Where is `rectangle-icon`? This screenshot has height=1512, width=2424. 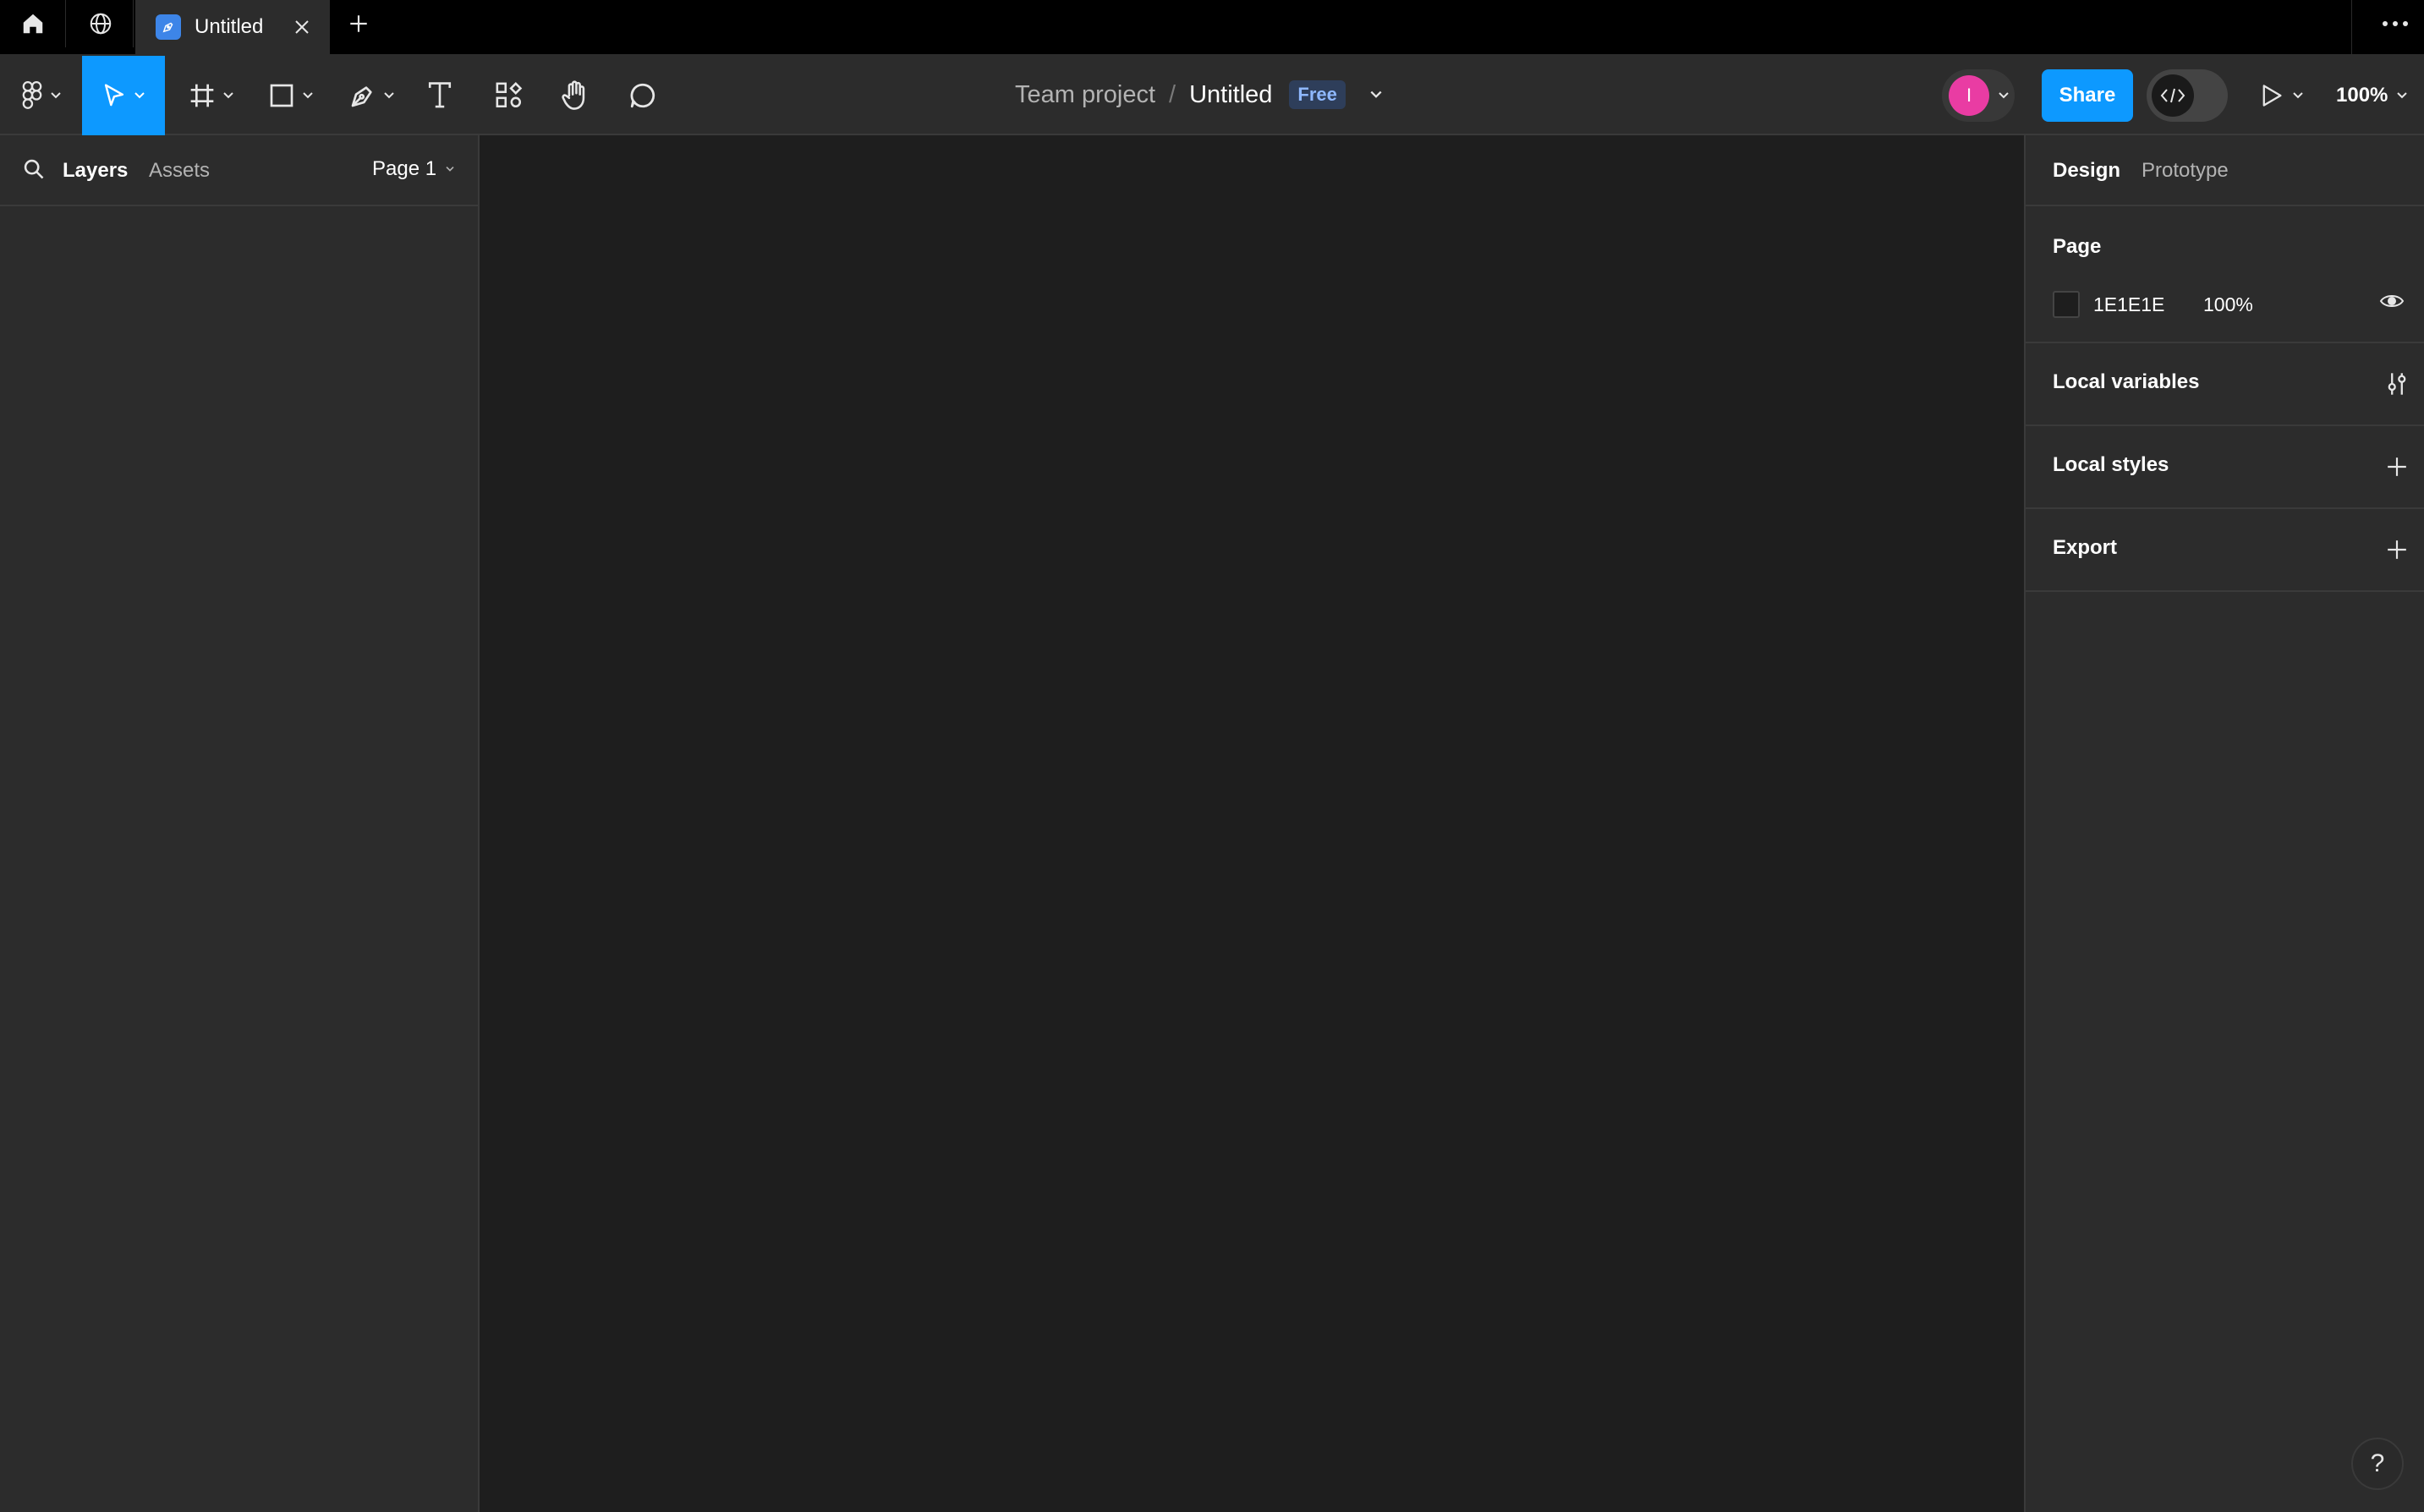
rectangle-icon is located at coordinates (281, 95).